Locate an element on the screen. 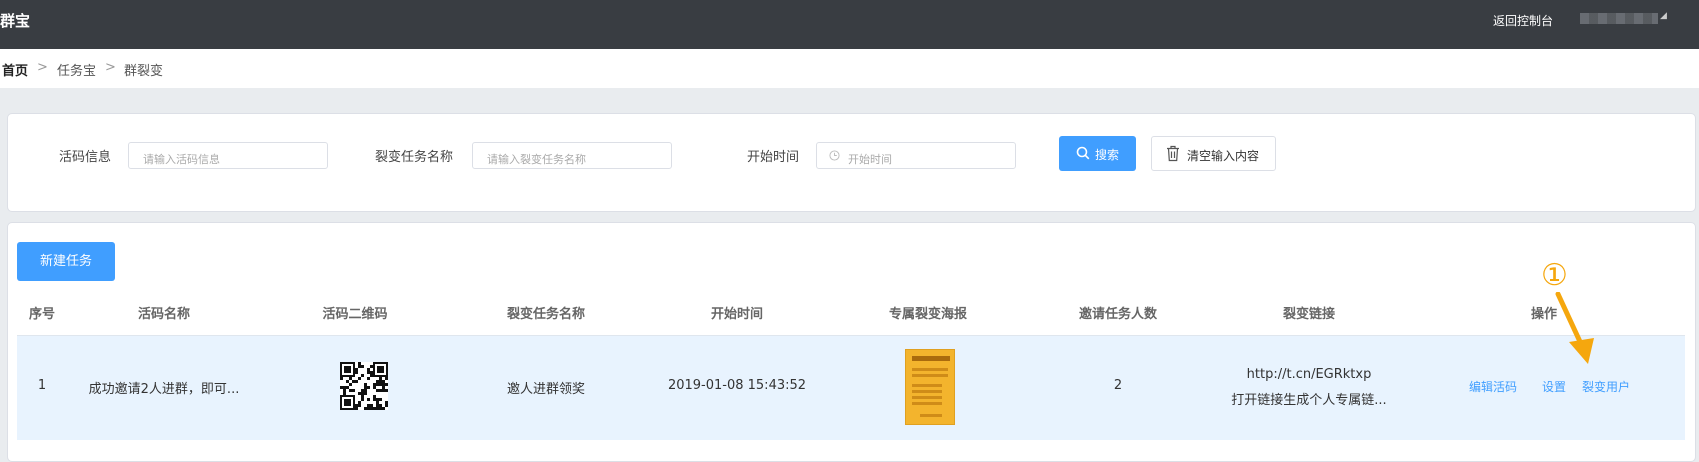 The height and width of the screenshot is (462, 1699). col-header-qr-code: 活码二维码 is located at coordinates (355, 314).